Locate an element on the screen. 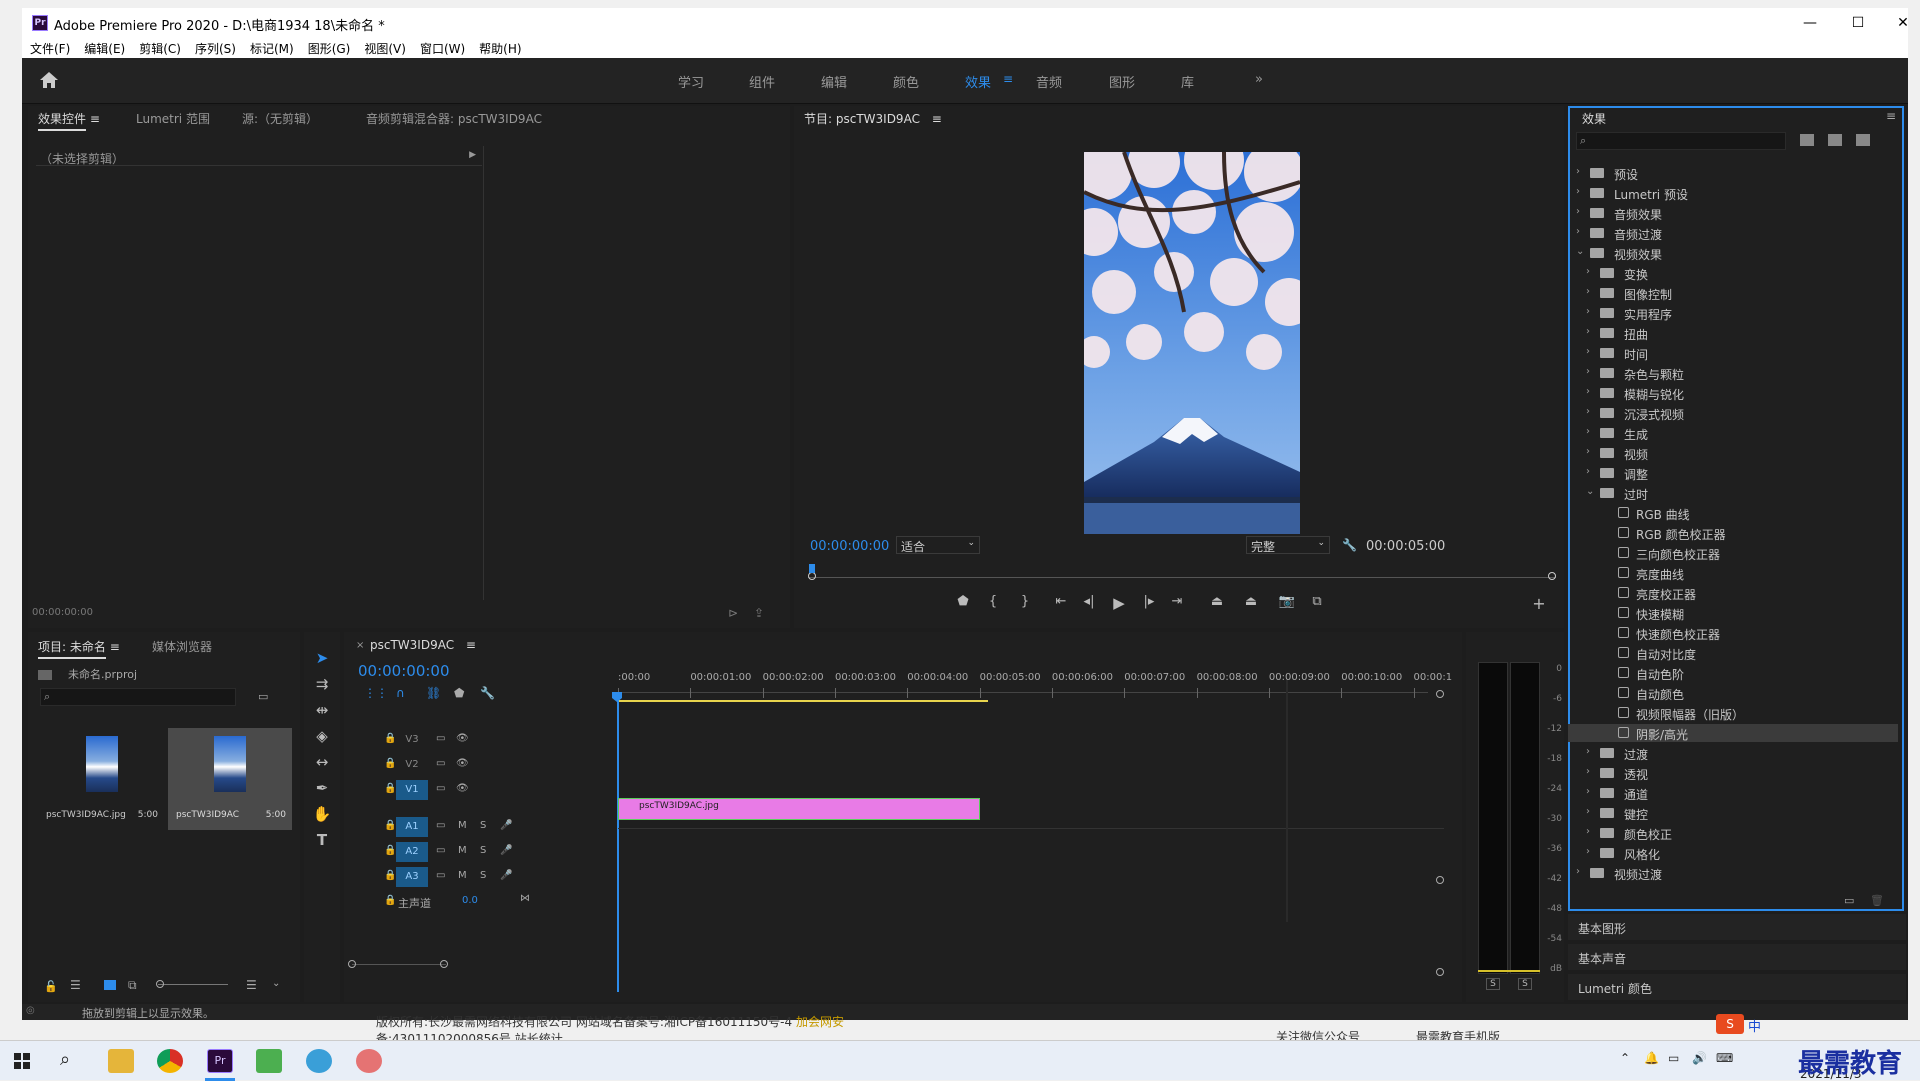  solo-right-button: S is located at coordinates (1525, 984).